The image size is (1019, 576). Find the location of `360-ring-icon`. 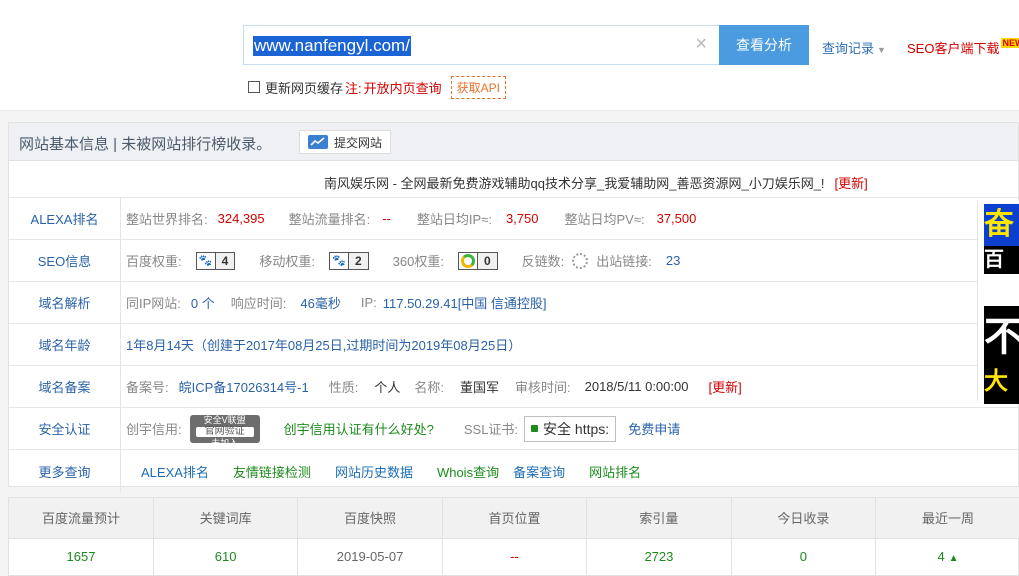

360-ring-icon is located at coordinates (467, 260).